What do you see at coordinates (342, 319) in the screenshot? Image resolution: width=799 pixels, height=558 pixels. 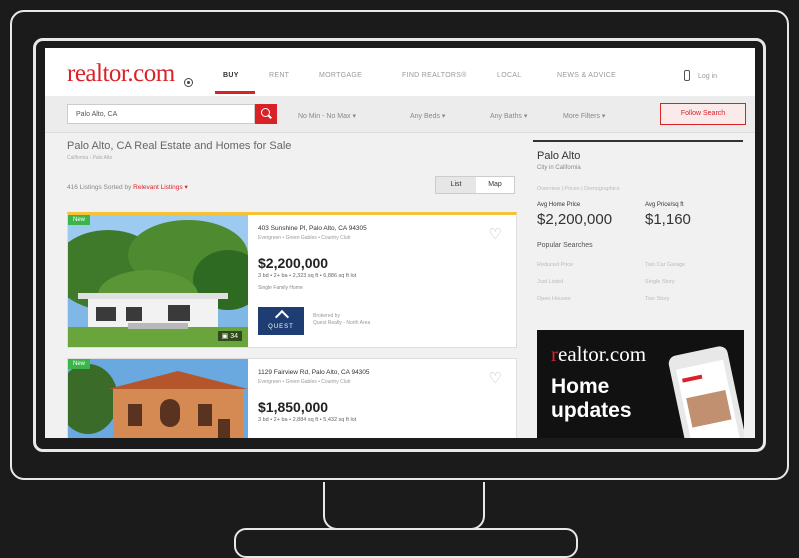 I see `brokered-by: Brokered by Quest Realty - North Area` at bounding box center [342, 319].